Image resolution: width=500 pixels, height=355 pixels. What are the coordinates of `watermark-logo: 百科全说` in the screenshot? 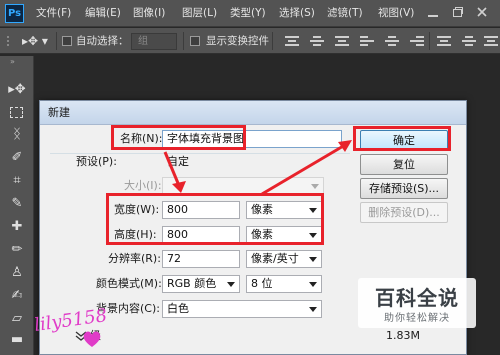 It's located at (417, 298).